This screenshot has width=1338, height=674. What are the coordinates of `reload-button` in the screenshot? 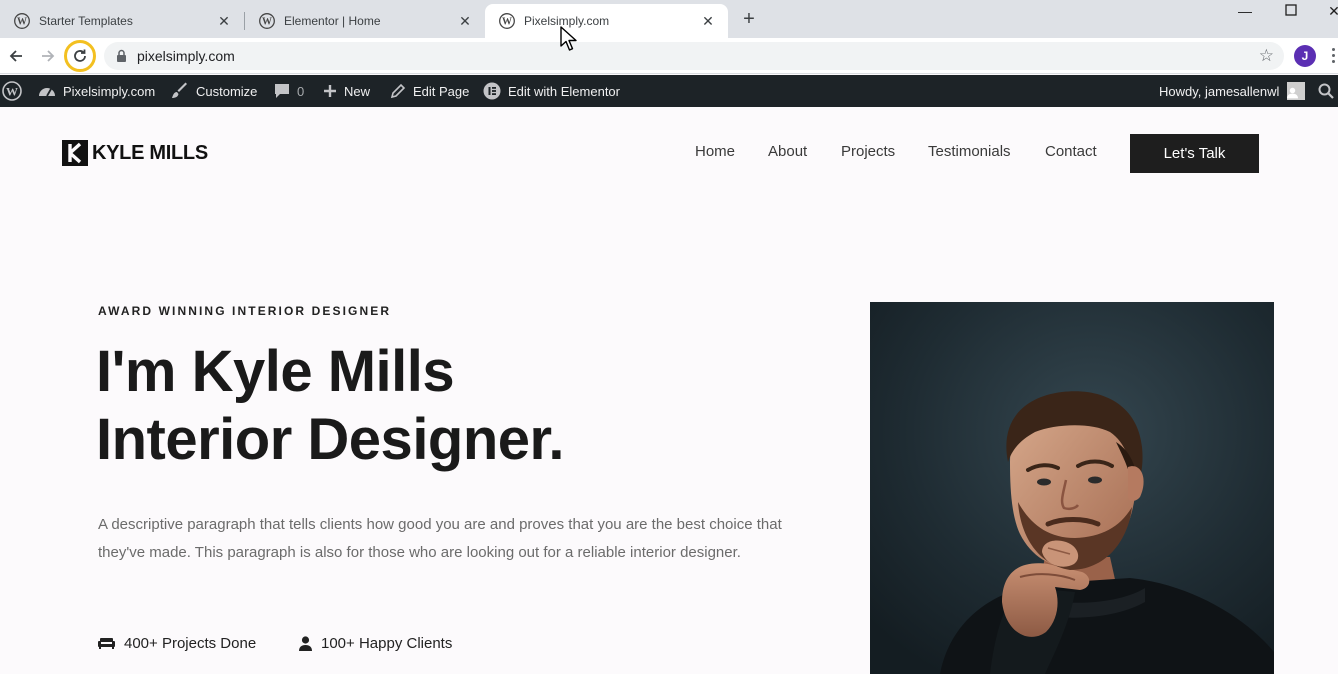 It's located at (80, 56).